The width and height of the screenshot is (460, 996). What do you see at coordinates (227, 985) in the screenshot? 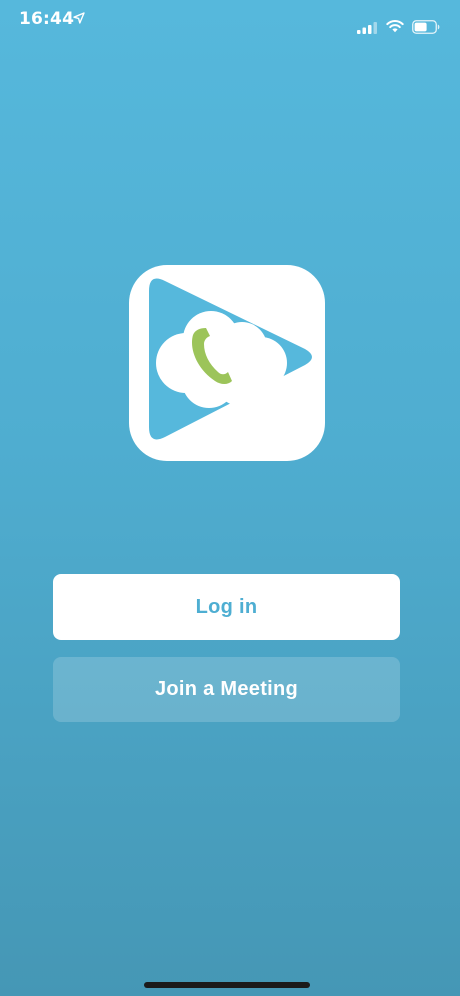
I see `home-indicator` at bounding box center [227, 985].